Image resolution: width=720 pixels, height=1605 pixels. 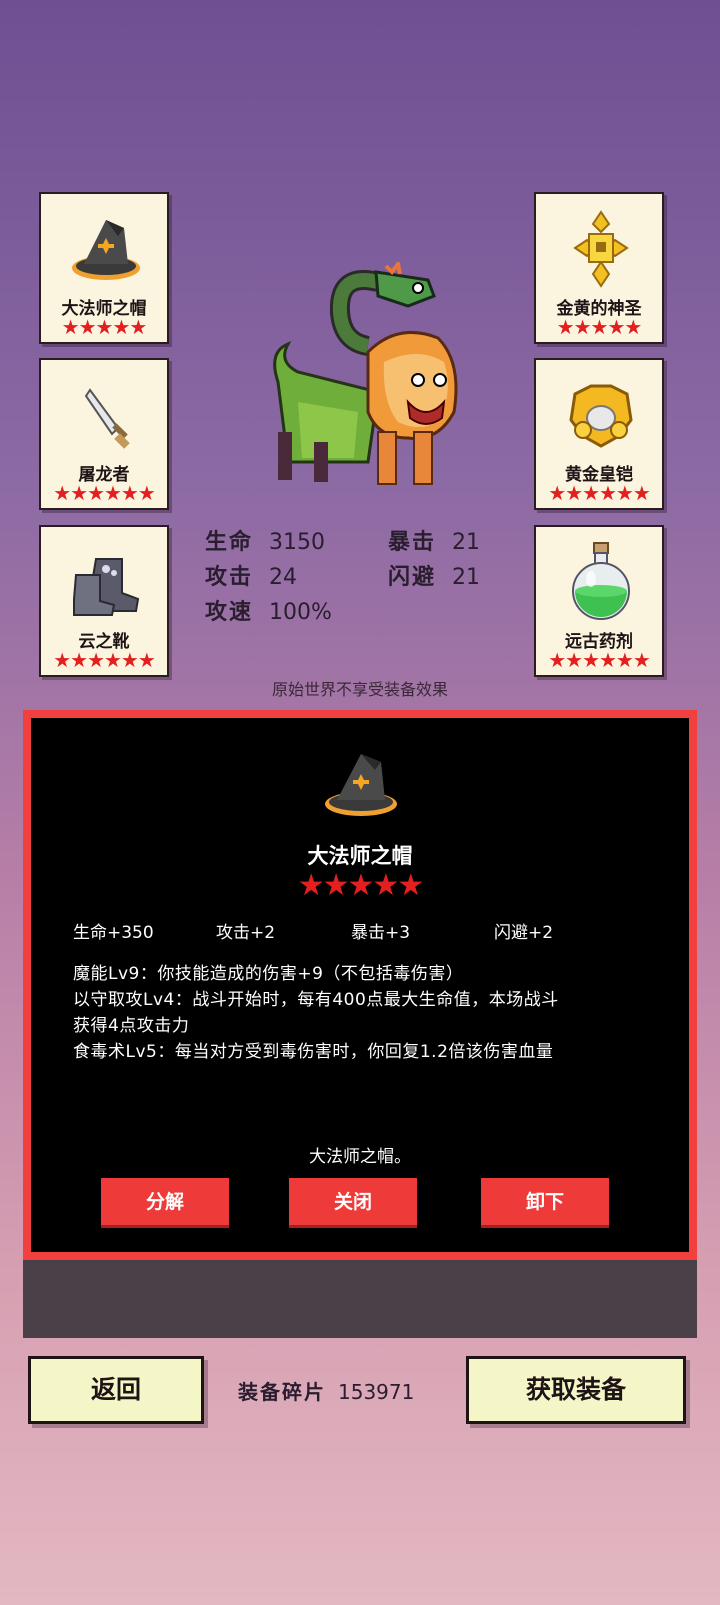 What do you see at coordinates (412, 577) in the screenshot?
I see `dodge-label: 闪避` at bounding box center [412, 577].